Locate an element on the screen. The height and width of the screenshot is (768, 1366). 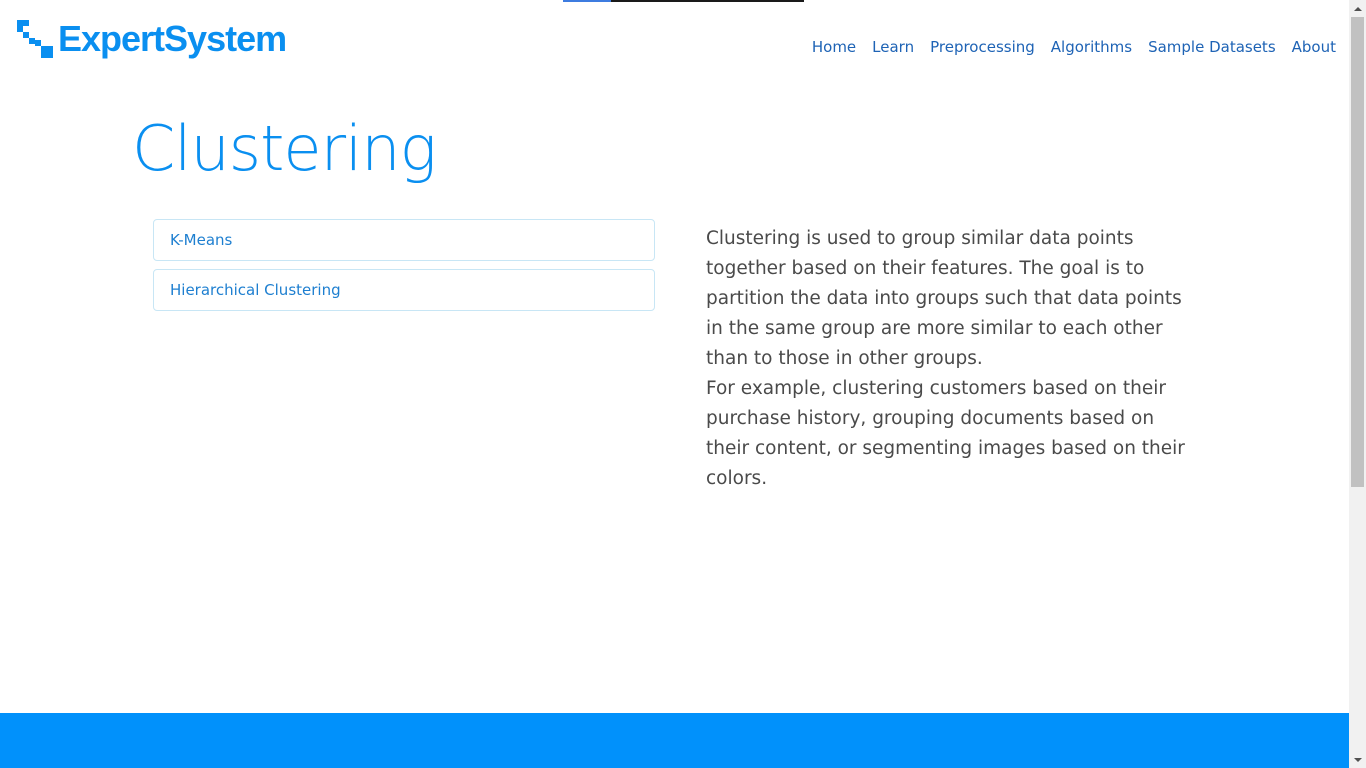
scroll-up-button is located at coordinates (1357, 8).